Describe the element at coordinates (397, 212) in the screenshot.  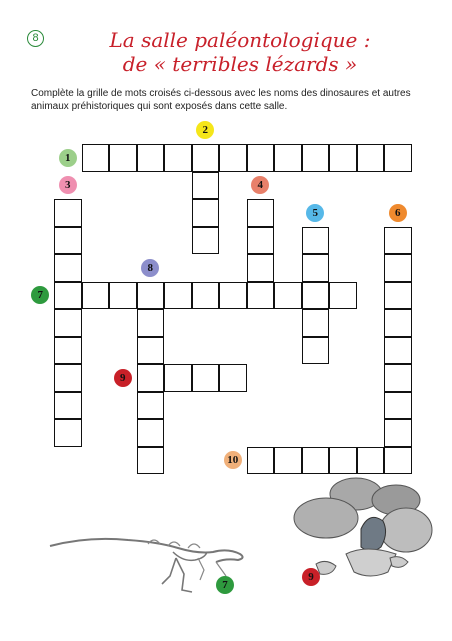
I see `clue-marker-6: 6` at that location.